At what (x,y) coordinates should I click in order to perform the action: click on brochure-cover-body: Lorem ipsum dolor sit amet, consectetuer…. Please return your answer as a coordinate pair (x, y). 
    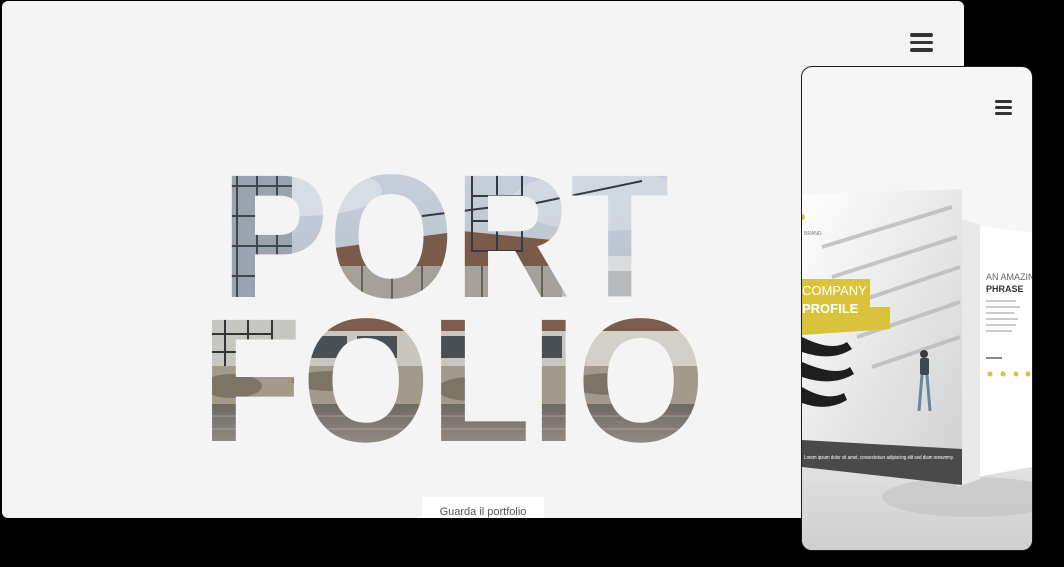
    Looking at the image, I should click on (879, 458).